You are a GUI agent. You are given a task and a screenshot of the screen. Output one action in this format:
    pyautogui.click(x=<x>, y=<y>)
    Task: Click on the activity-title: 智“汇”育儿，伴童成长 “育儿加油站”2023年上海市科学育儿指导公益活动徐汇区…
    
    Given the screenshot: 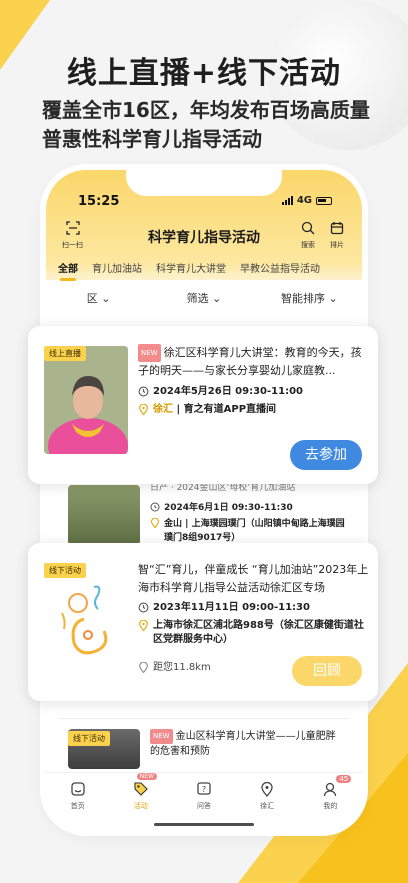 What is the action you would take?
    pyautogui.click(x=253, y=578)
    